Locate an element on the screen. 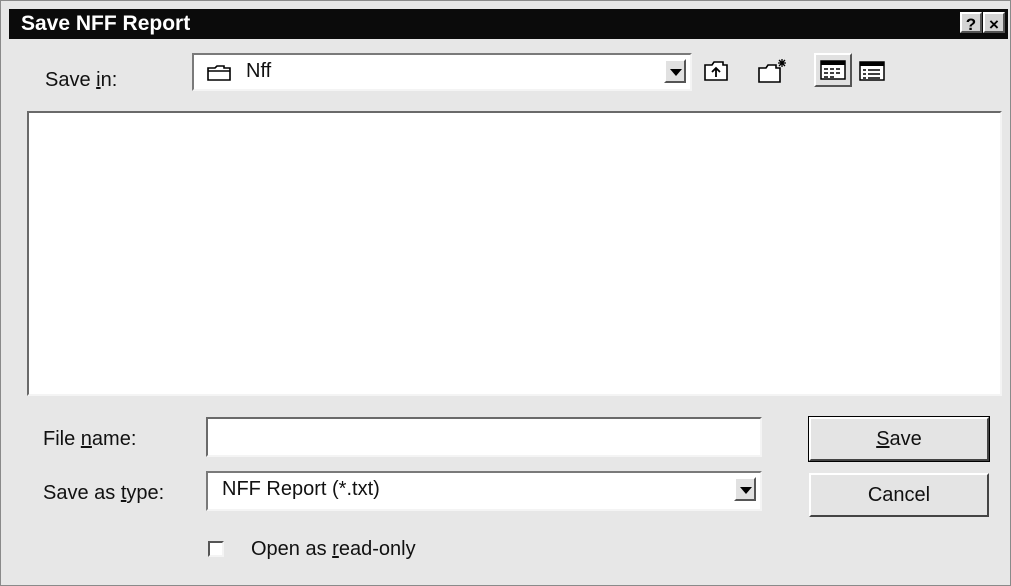 The image size is (1011, 586). list-view-button is located at coordinates (833, 70).